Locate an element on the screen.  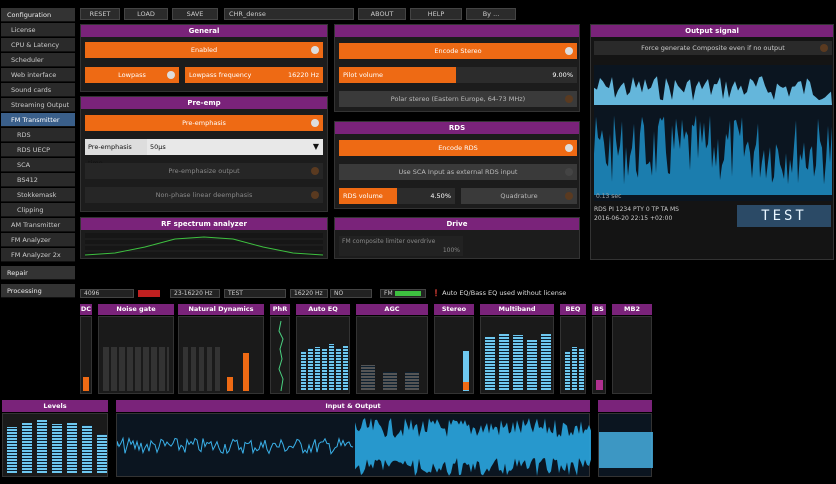
enabled-toggle: Enabled is located at coordinates (204, 50).